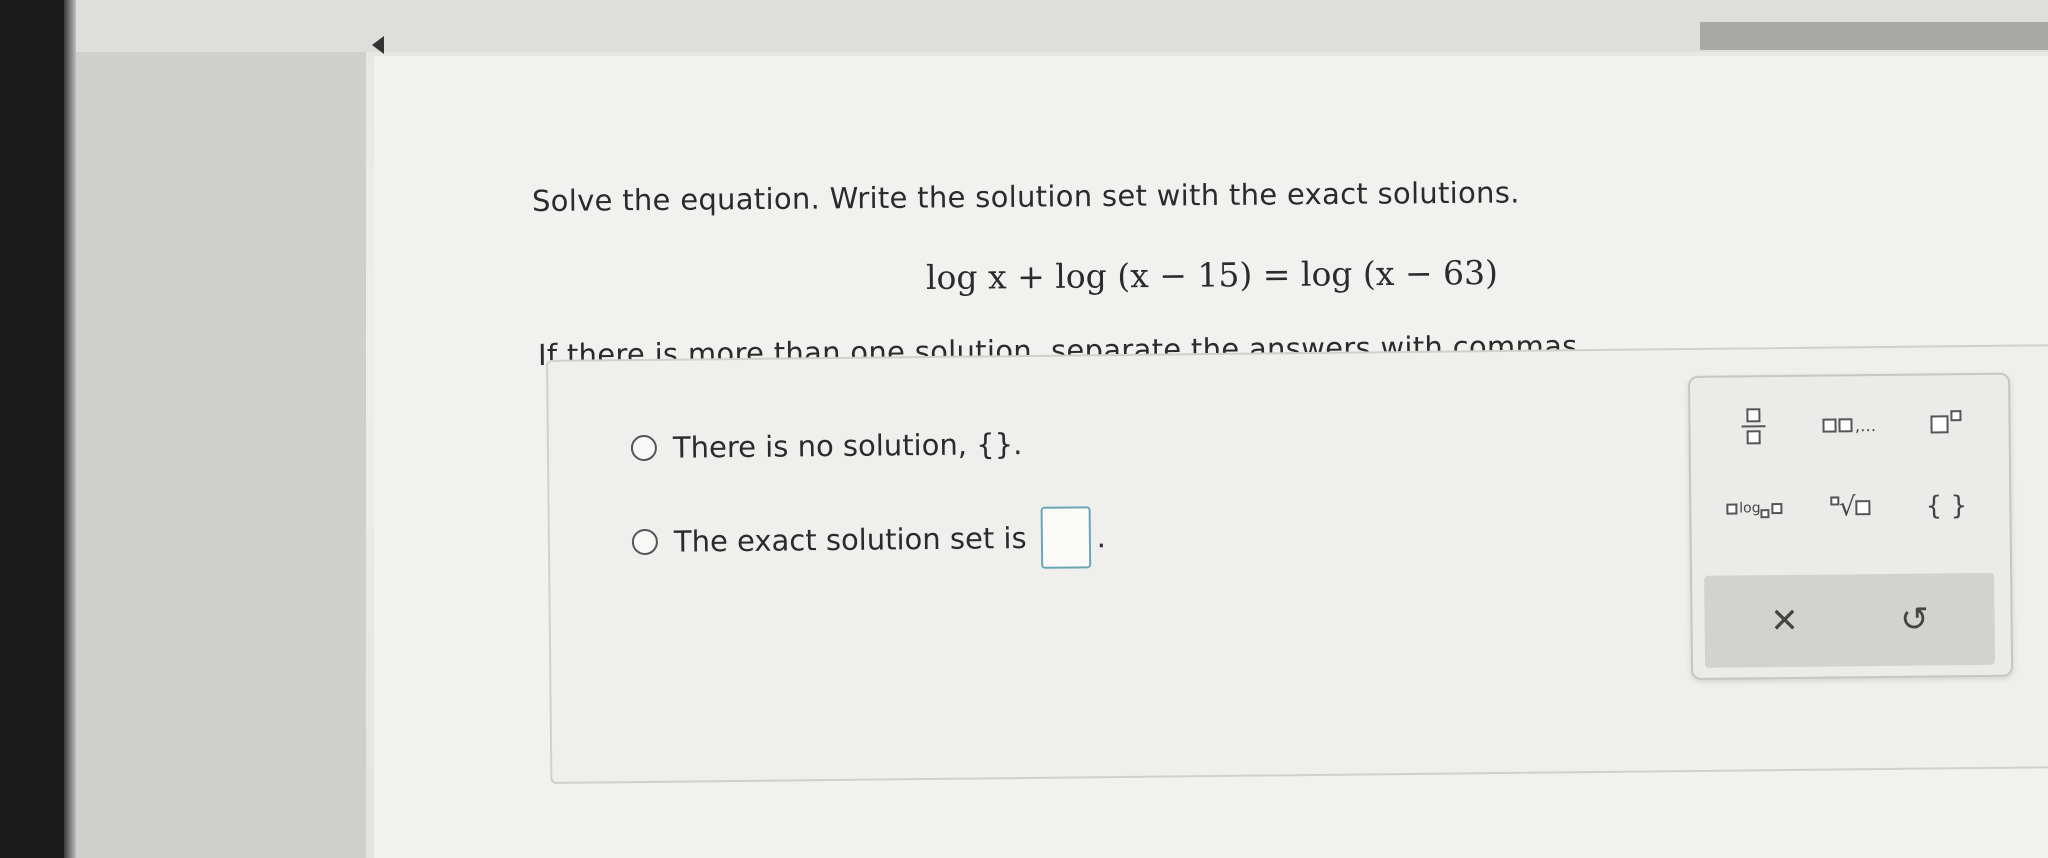 Image resolution: width=2048 pixels, height=858 pixels. I want to click on option-solution-set: The exact solution set is ., so click(869, 539).